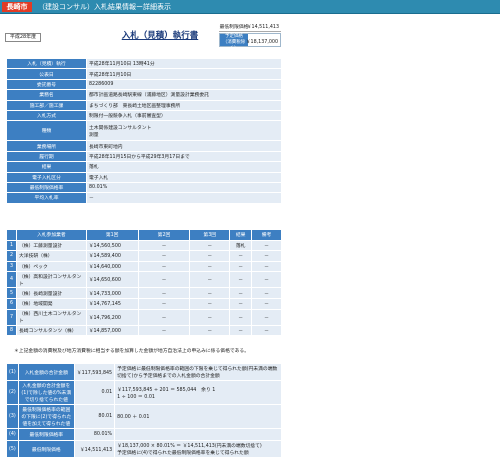  Describe the element at coordinates (46, 449) in the screenshot. I see `calc-key: 最低制限価格` at that location.